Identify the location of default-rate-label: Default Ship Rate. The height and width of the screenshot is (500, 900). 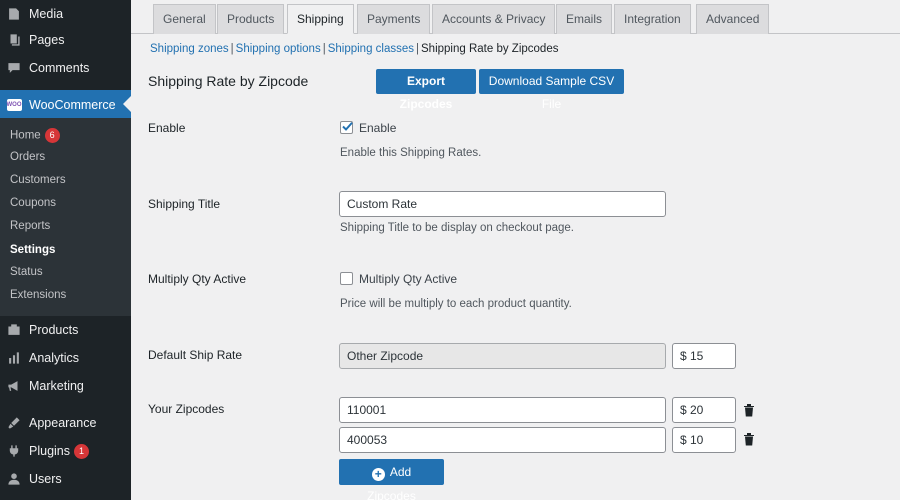
(195, 355).